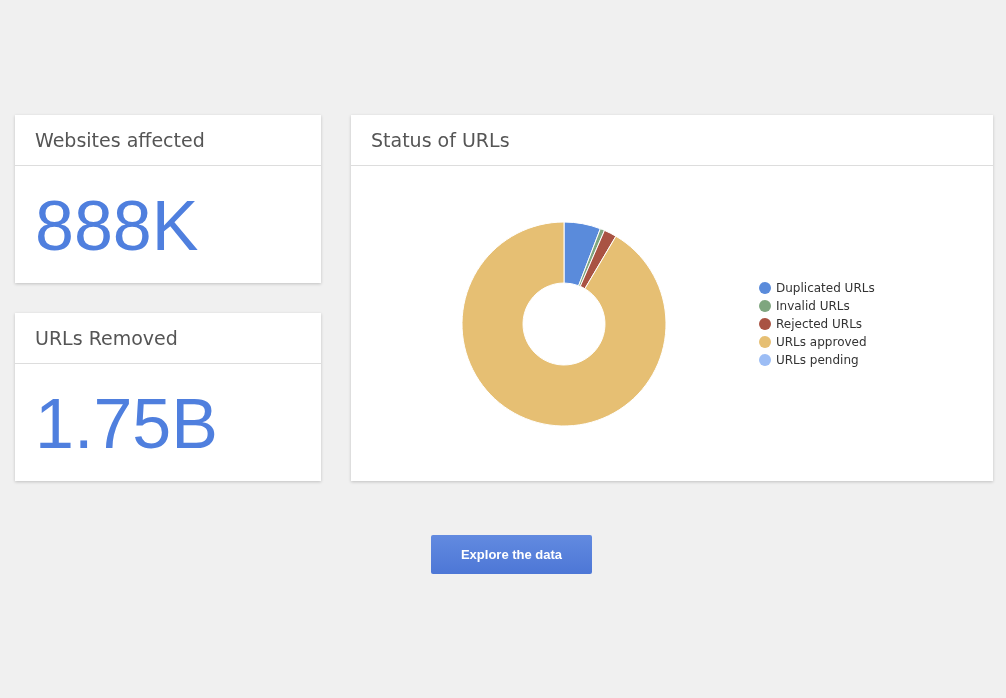 The height and width of the screenshot is (698, 1006). I want to click on card-title: Status of URLs, so click(440, 140).